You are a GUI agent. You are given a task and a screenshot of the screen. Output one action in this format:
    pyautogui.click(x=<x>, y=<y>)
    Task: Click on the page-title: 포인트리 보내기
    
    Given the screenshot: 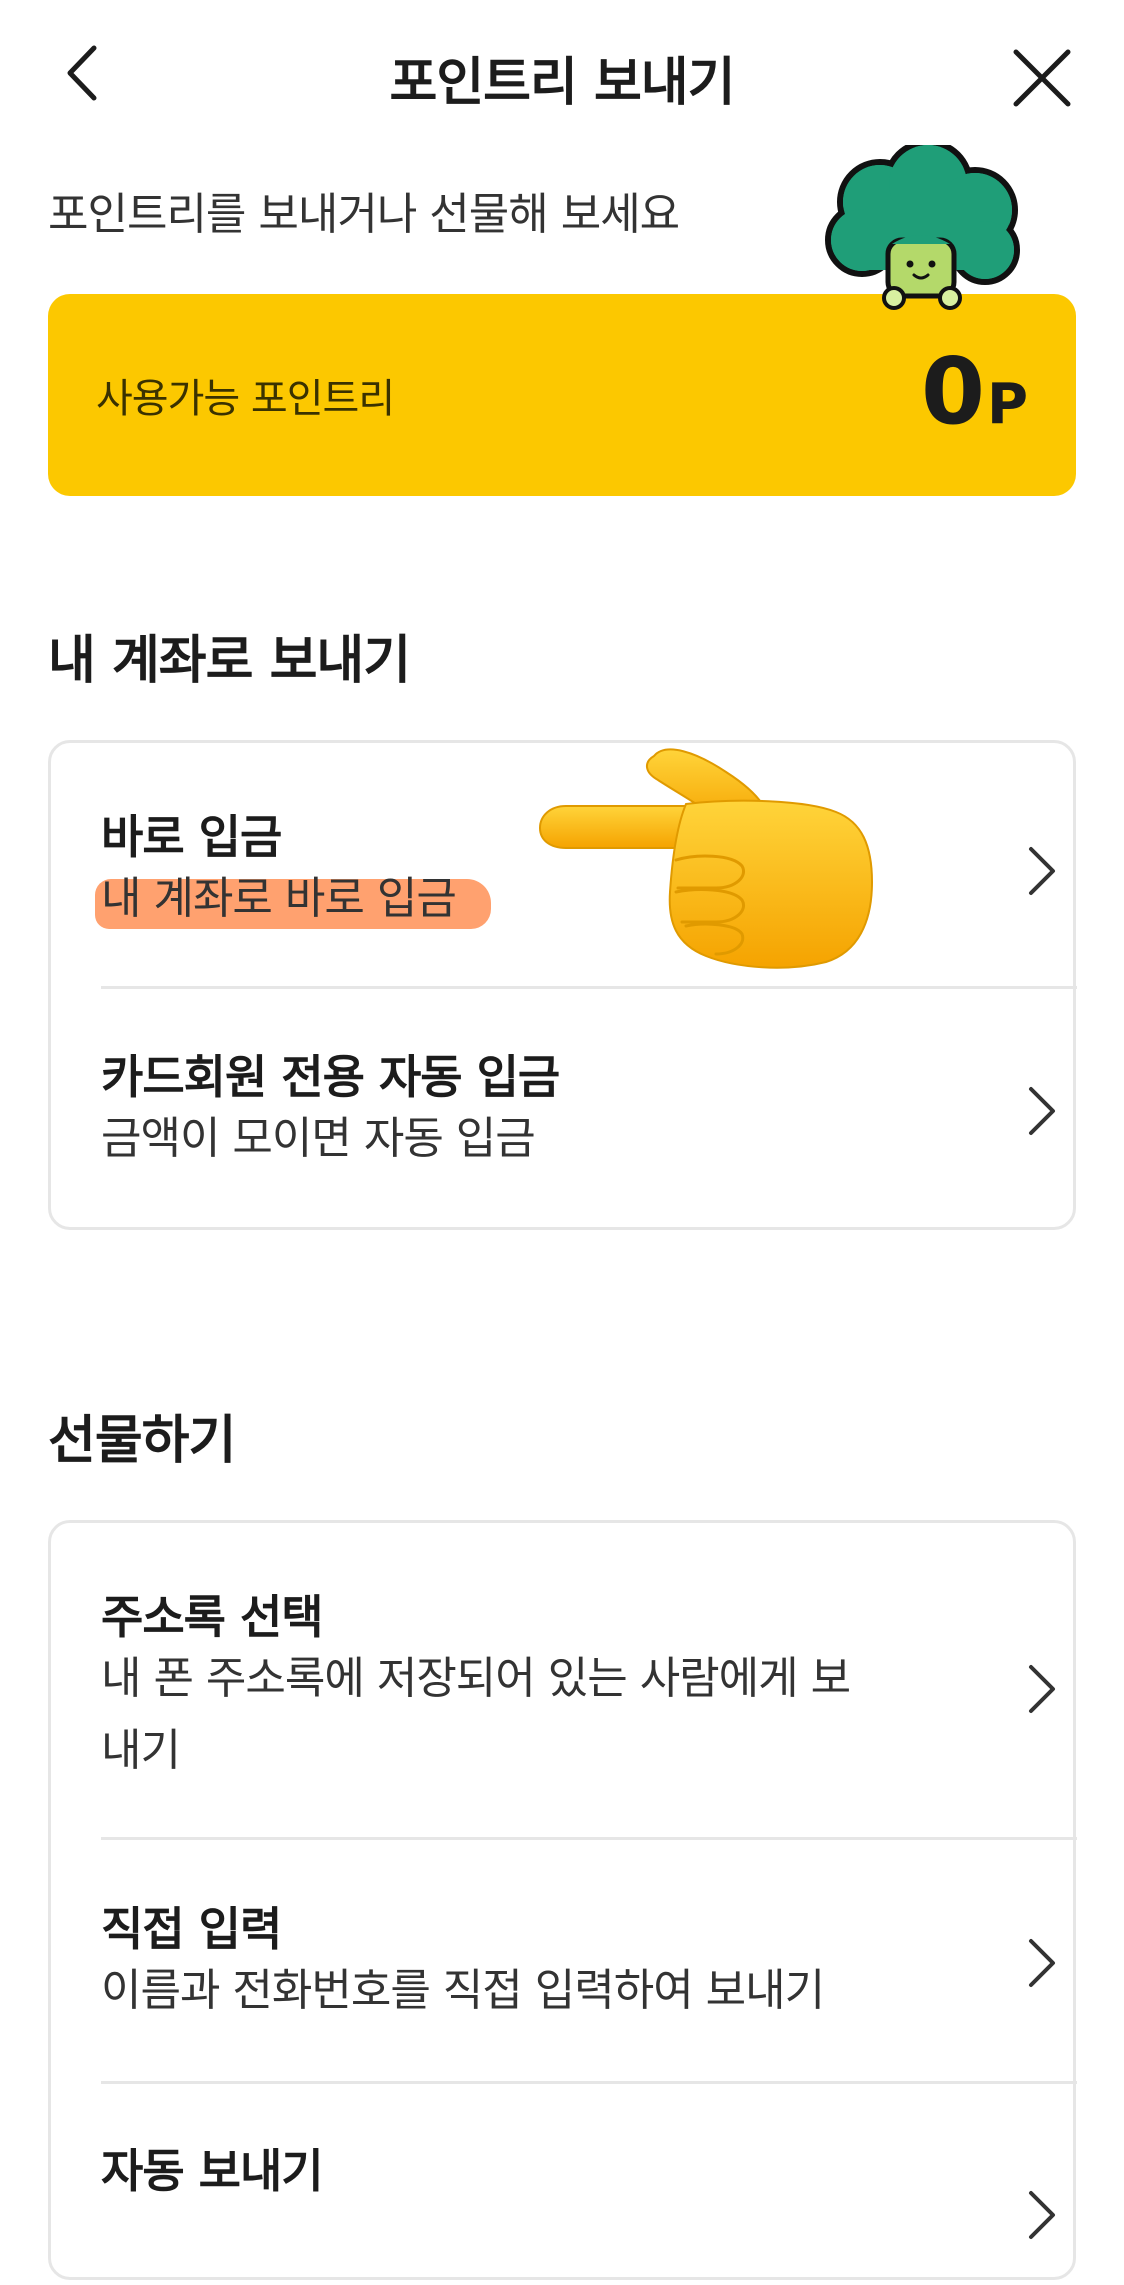 What is the action you would take?
    pyautogui.click(x=562, y=83)
    